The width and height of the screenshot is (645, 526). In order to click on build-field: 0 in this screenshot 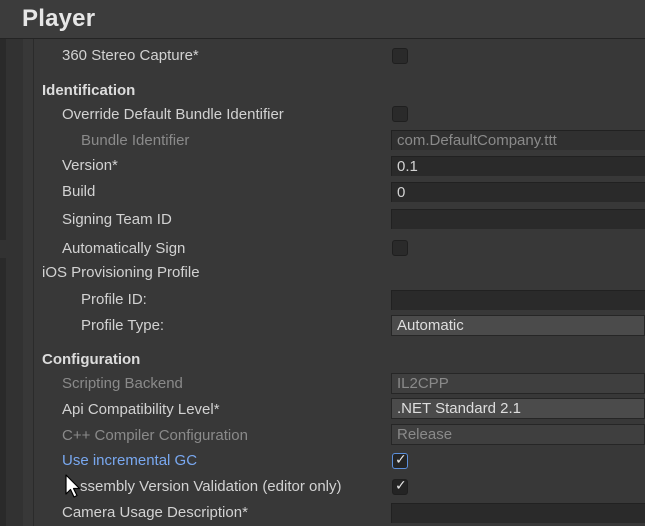, I will do `click(518, 192)`.